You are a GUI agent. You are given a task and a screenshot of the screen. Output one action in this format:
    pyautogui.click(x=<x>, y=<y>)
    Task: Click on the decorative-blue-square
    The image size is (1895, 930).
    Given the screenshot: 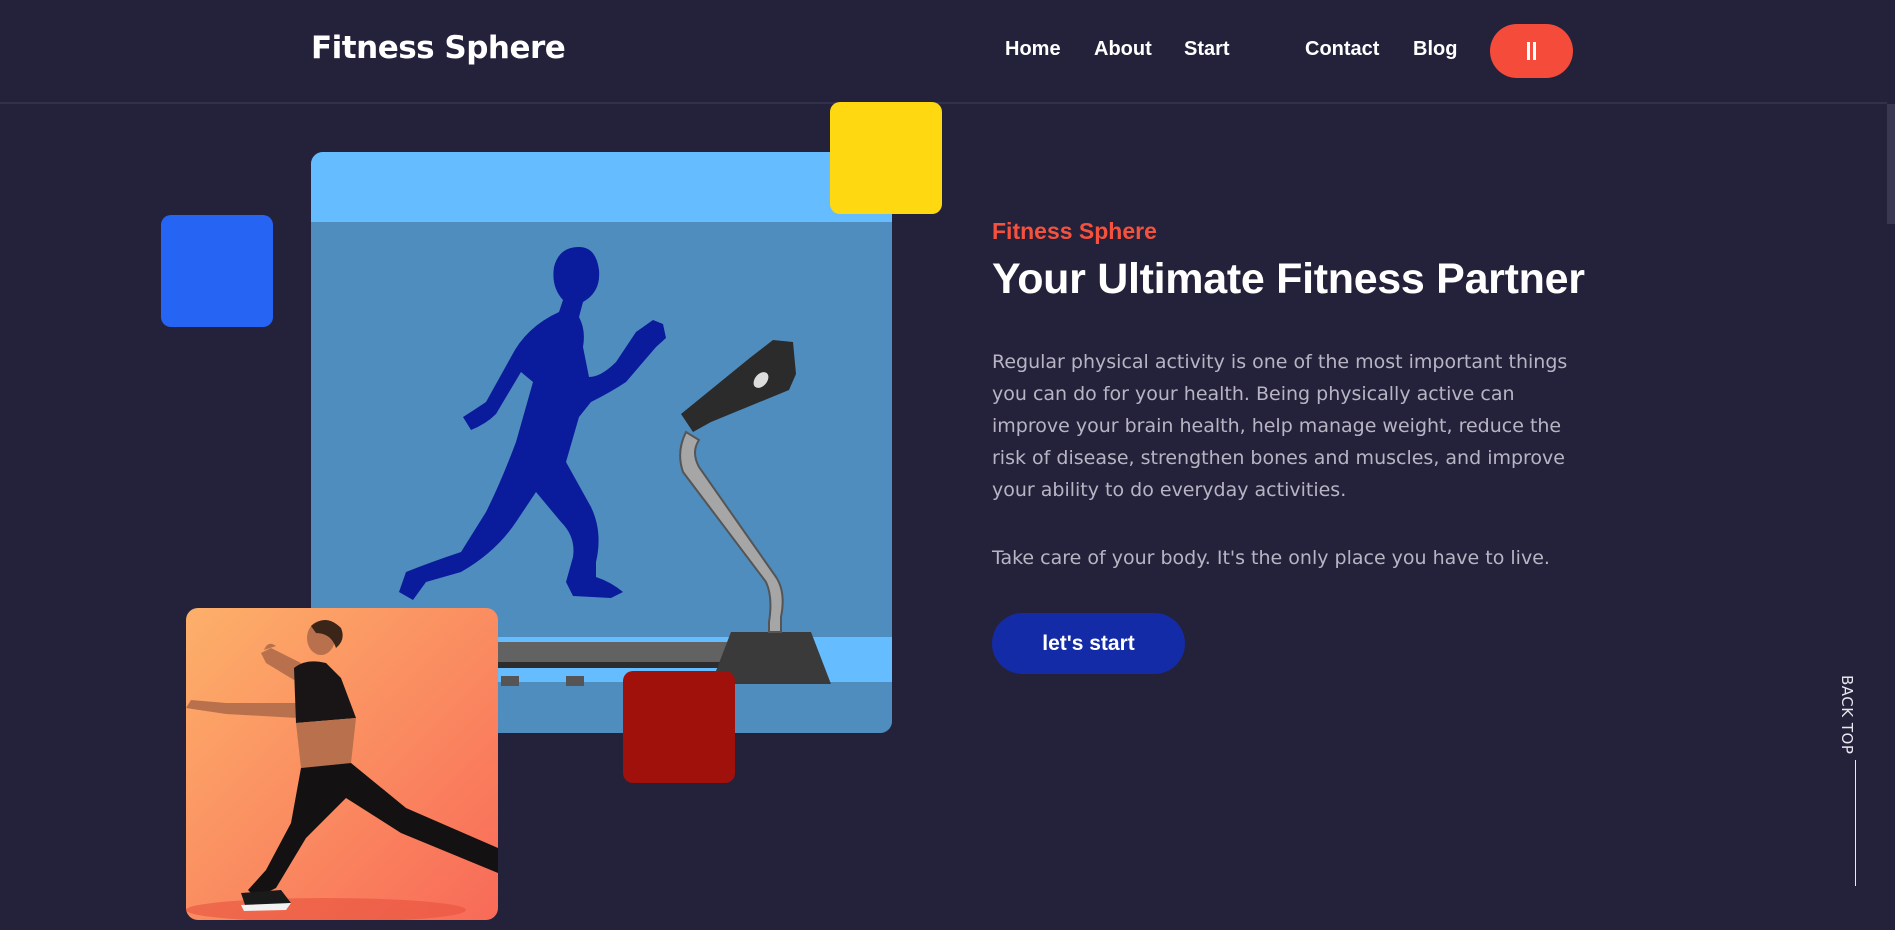 What is the action you would take?
    pyautogui.click(x=217, y=271)
    